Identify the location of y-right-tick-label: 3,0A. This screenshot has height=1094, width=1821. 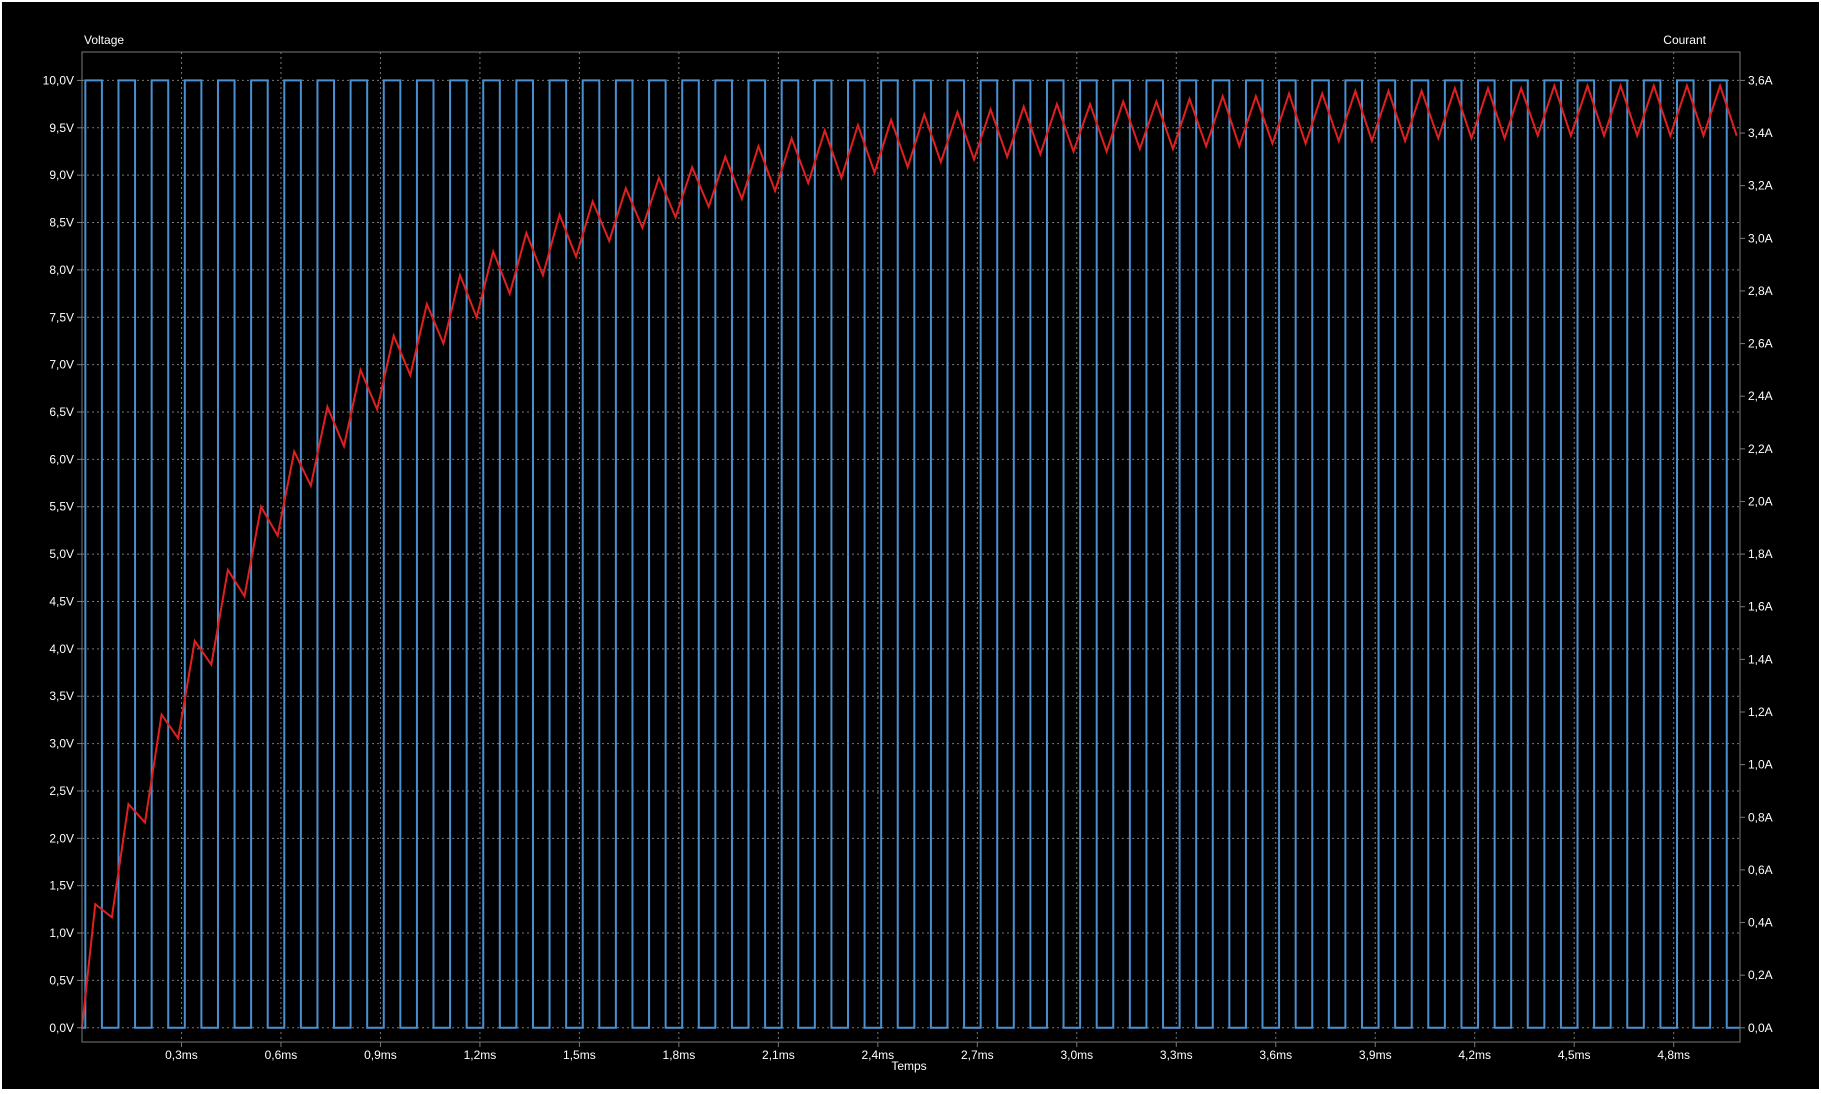
(1760, 238).